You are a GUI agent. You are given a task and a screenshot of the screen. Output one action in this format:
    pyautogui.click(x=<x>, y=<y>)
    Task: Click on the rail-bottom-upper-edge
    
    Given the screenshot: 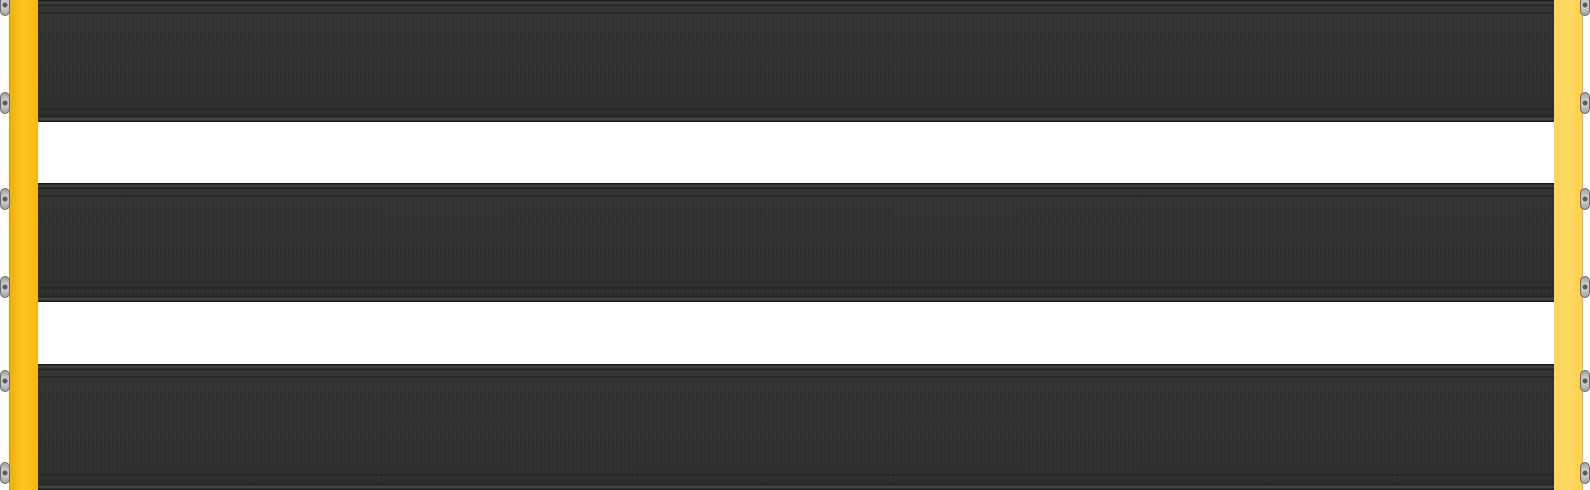 What is the action you would take?
    pyautogui.click(x=796, y=367)
    